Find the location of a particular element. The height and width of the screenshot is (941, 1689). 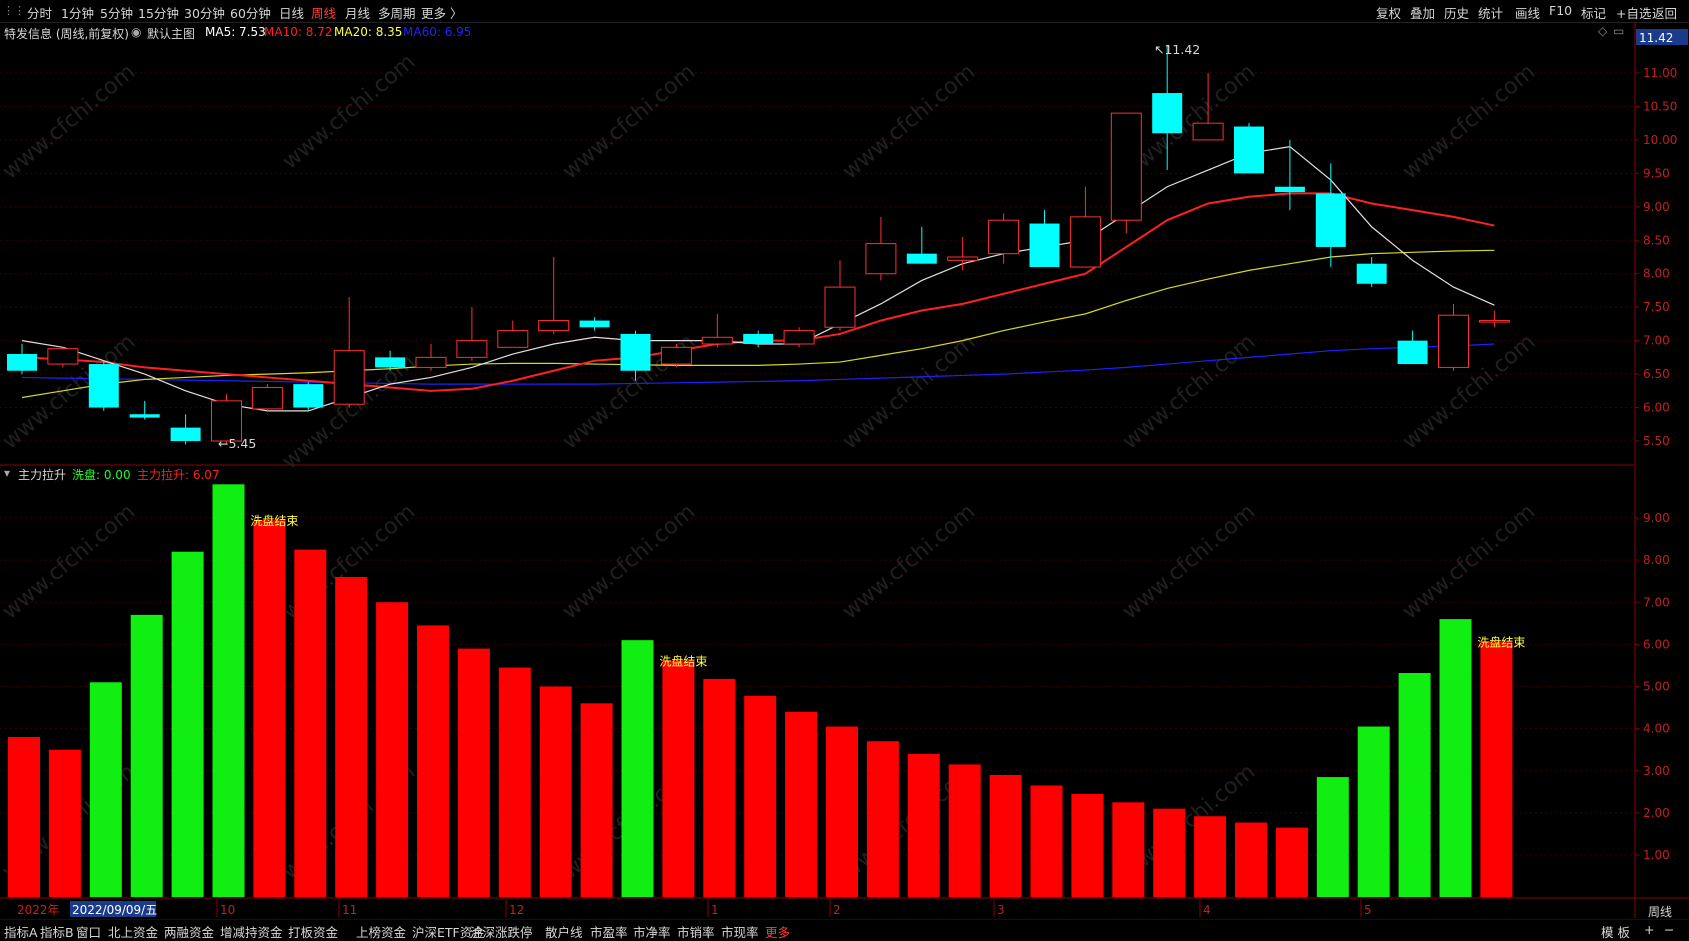

bottom-tab-9: 沪深涨跌停 is located at coordinates (501, 931).